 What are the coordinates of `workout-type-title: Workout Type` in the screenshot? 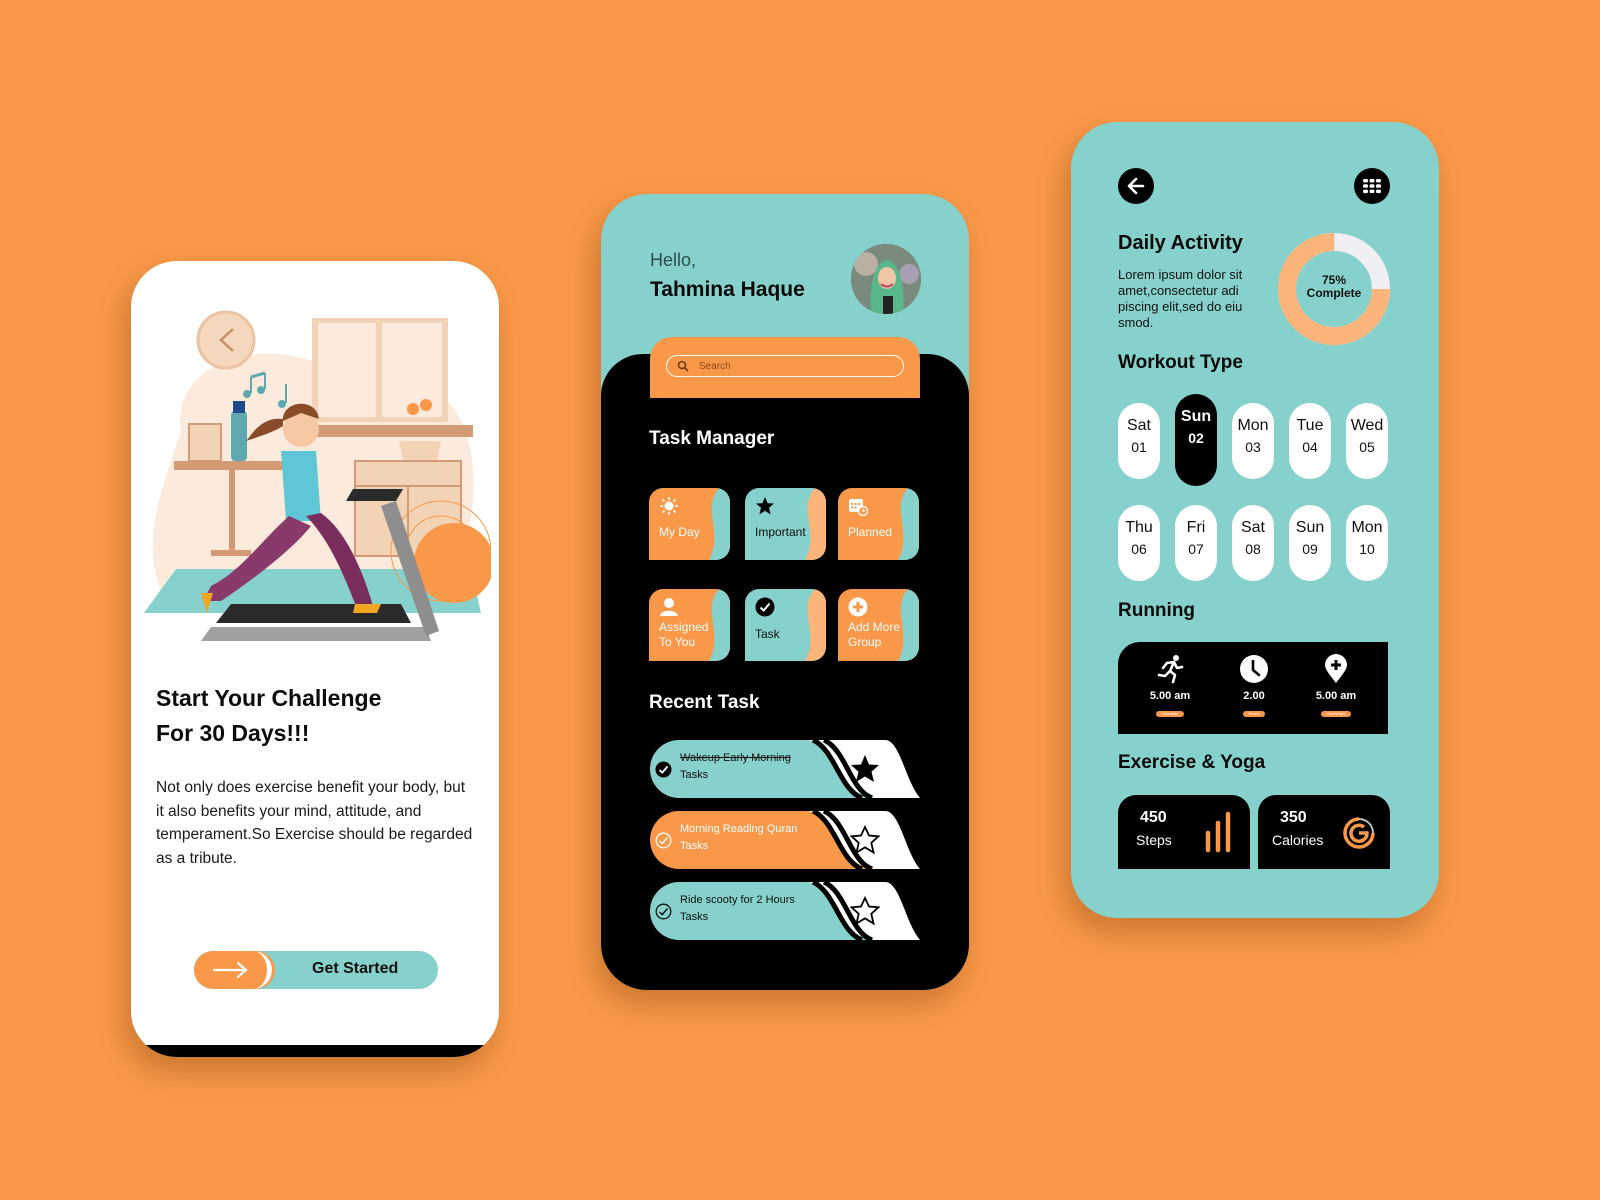 It's located at (1180, 362).